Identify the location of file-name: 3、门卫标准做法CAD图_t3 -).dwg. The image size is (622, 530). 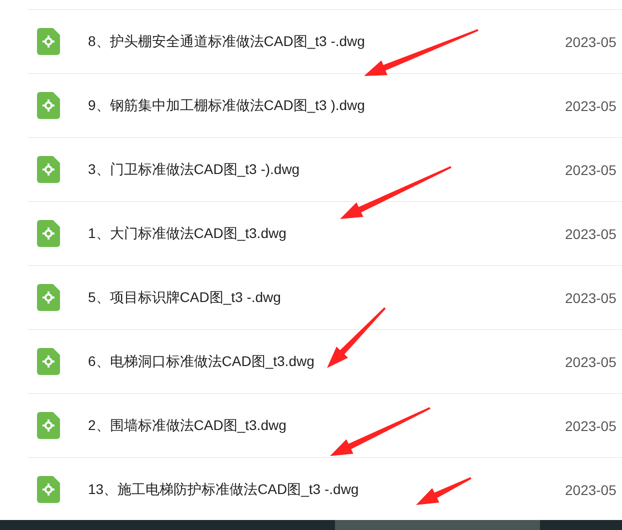
(326, 169).